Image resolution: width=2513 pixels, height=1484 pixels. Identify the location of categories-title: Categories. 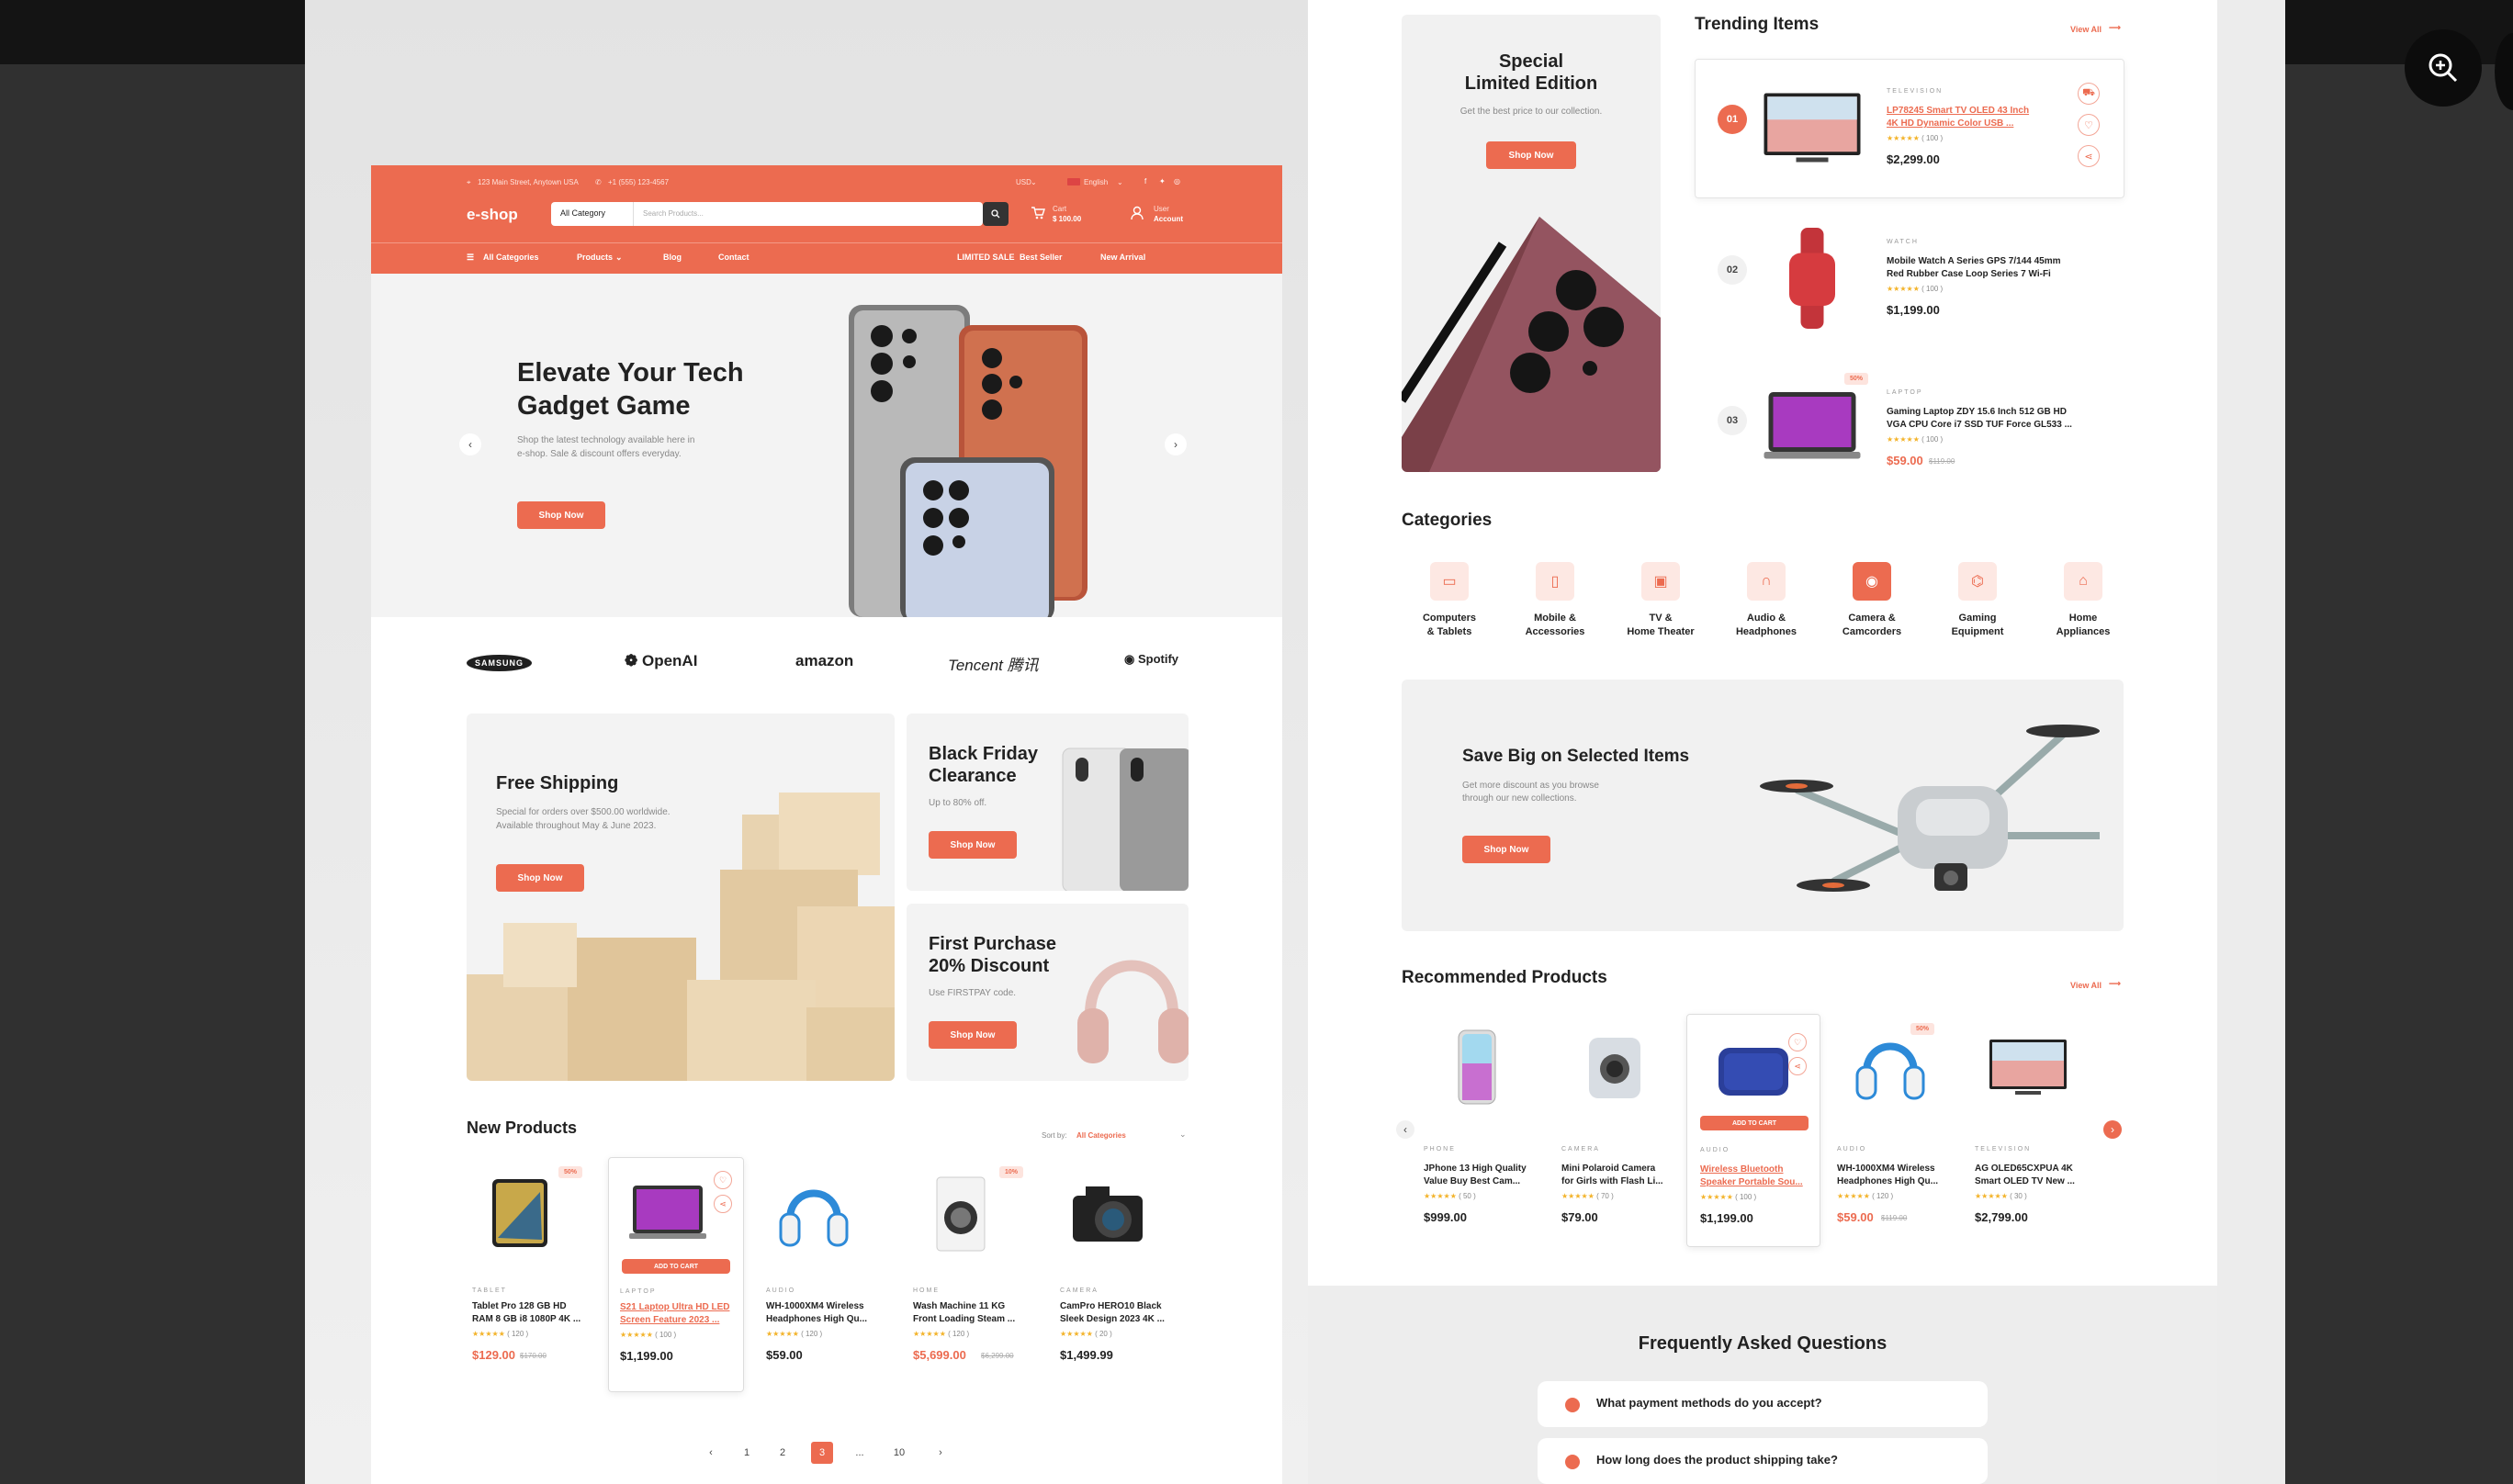
(1448, 521).